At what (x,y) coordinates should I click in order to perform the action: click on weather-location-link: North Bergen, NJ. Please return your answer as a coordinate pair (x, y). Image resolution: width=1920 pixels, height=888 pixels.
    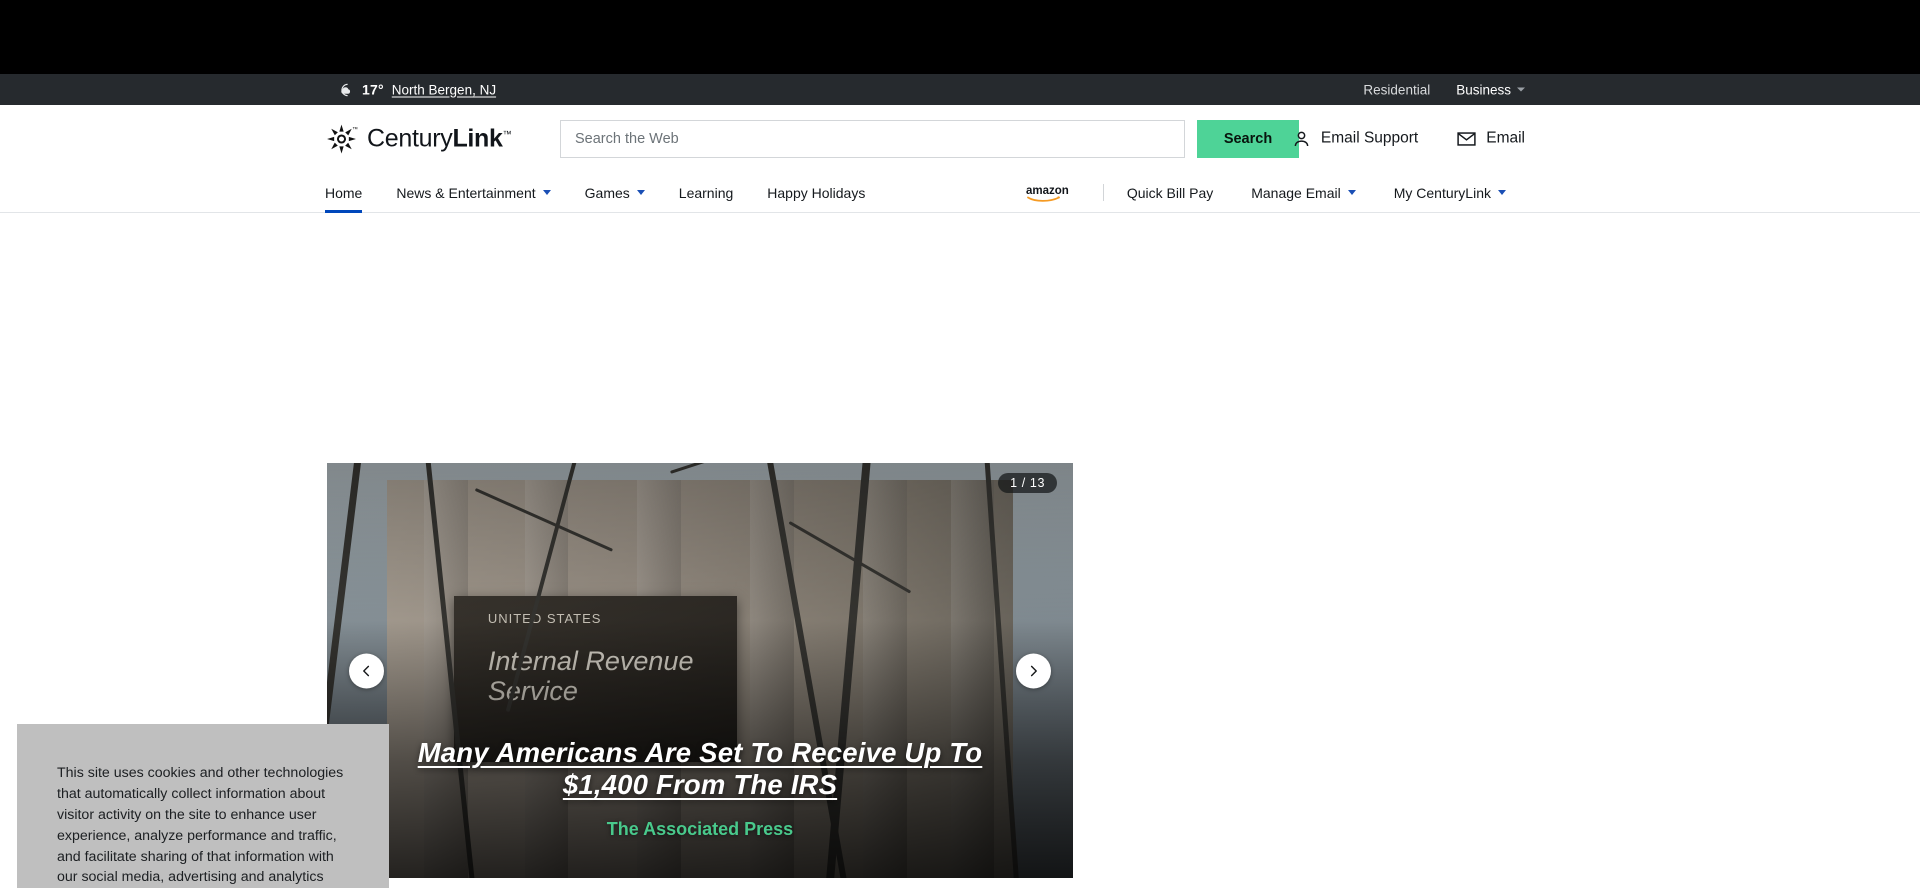
    Looking at the image, I should click on (444, 89).